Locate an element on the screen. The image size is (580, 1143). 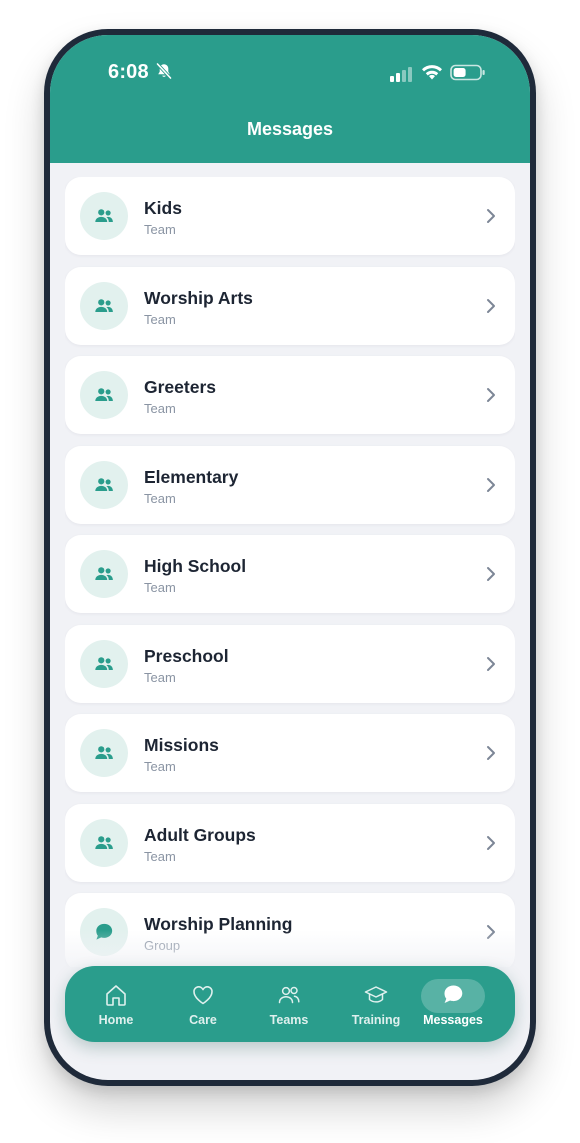
conversation-name: Worship Planning is located at coordinates (218, 924).